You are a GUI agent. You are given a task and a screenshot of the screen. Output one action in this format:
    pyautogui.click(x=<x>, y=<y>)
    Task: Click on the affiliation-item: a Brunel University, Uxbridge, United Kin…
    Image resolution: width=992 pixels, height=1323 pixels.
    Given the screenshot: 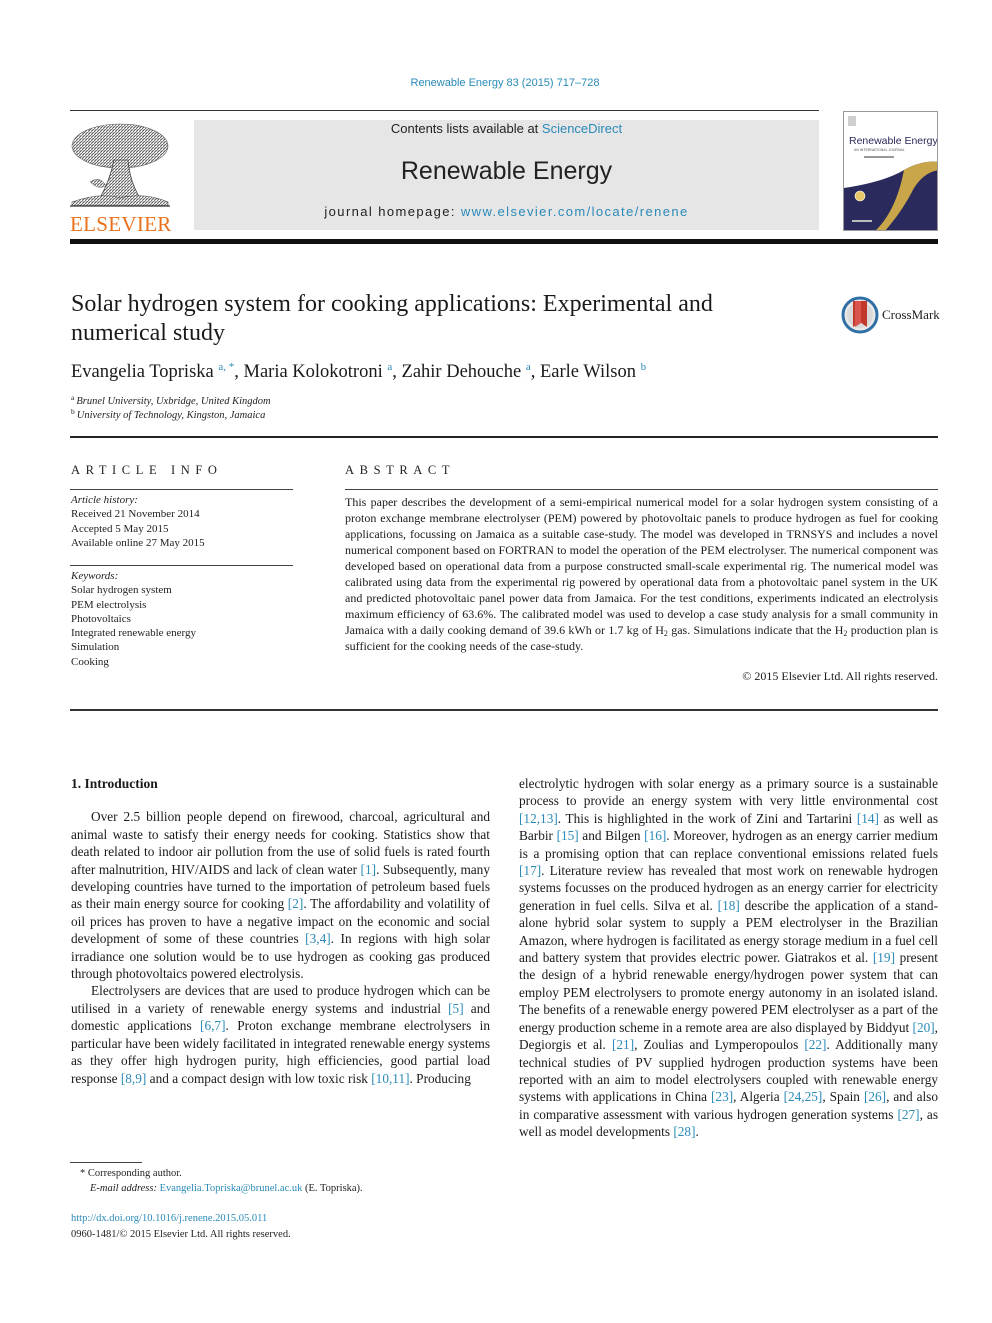 What is the action you would take?
    pyautogui.click(x=171, y=401)
    